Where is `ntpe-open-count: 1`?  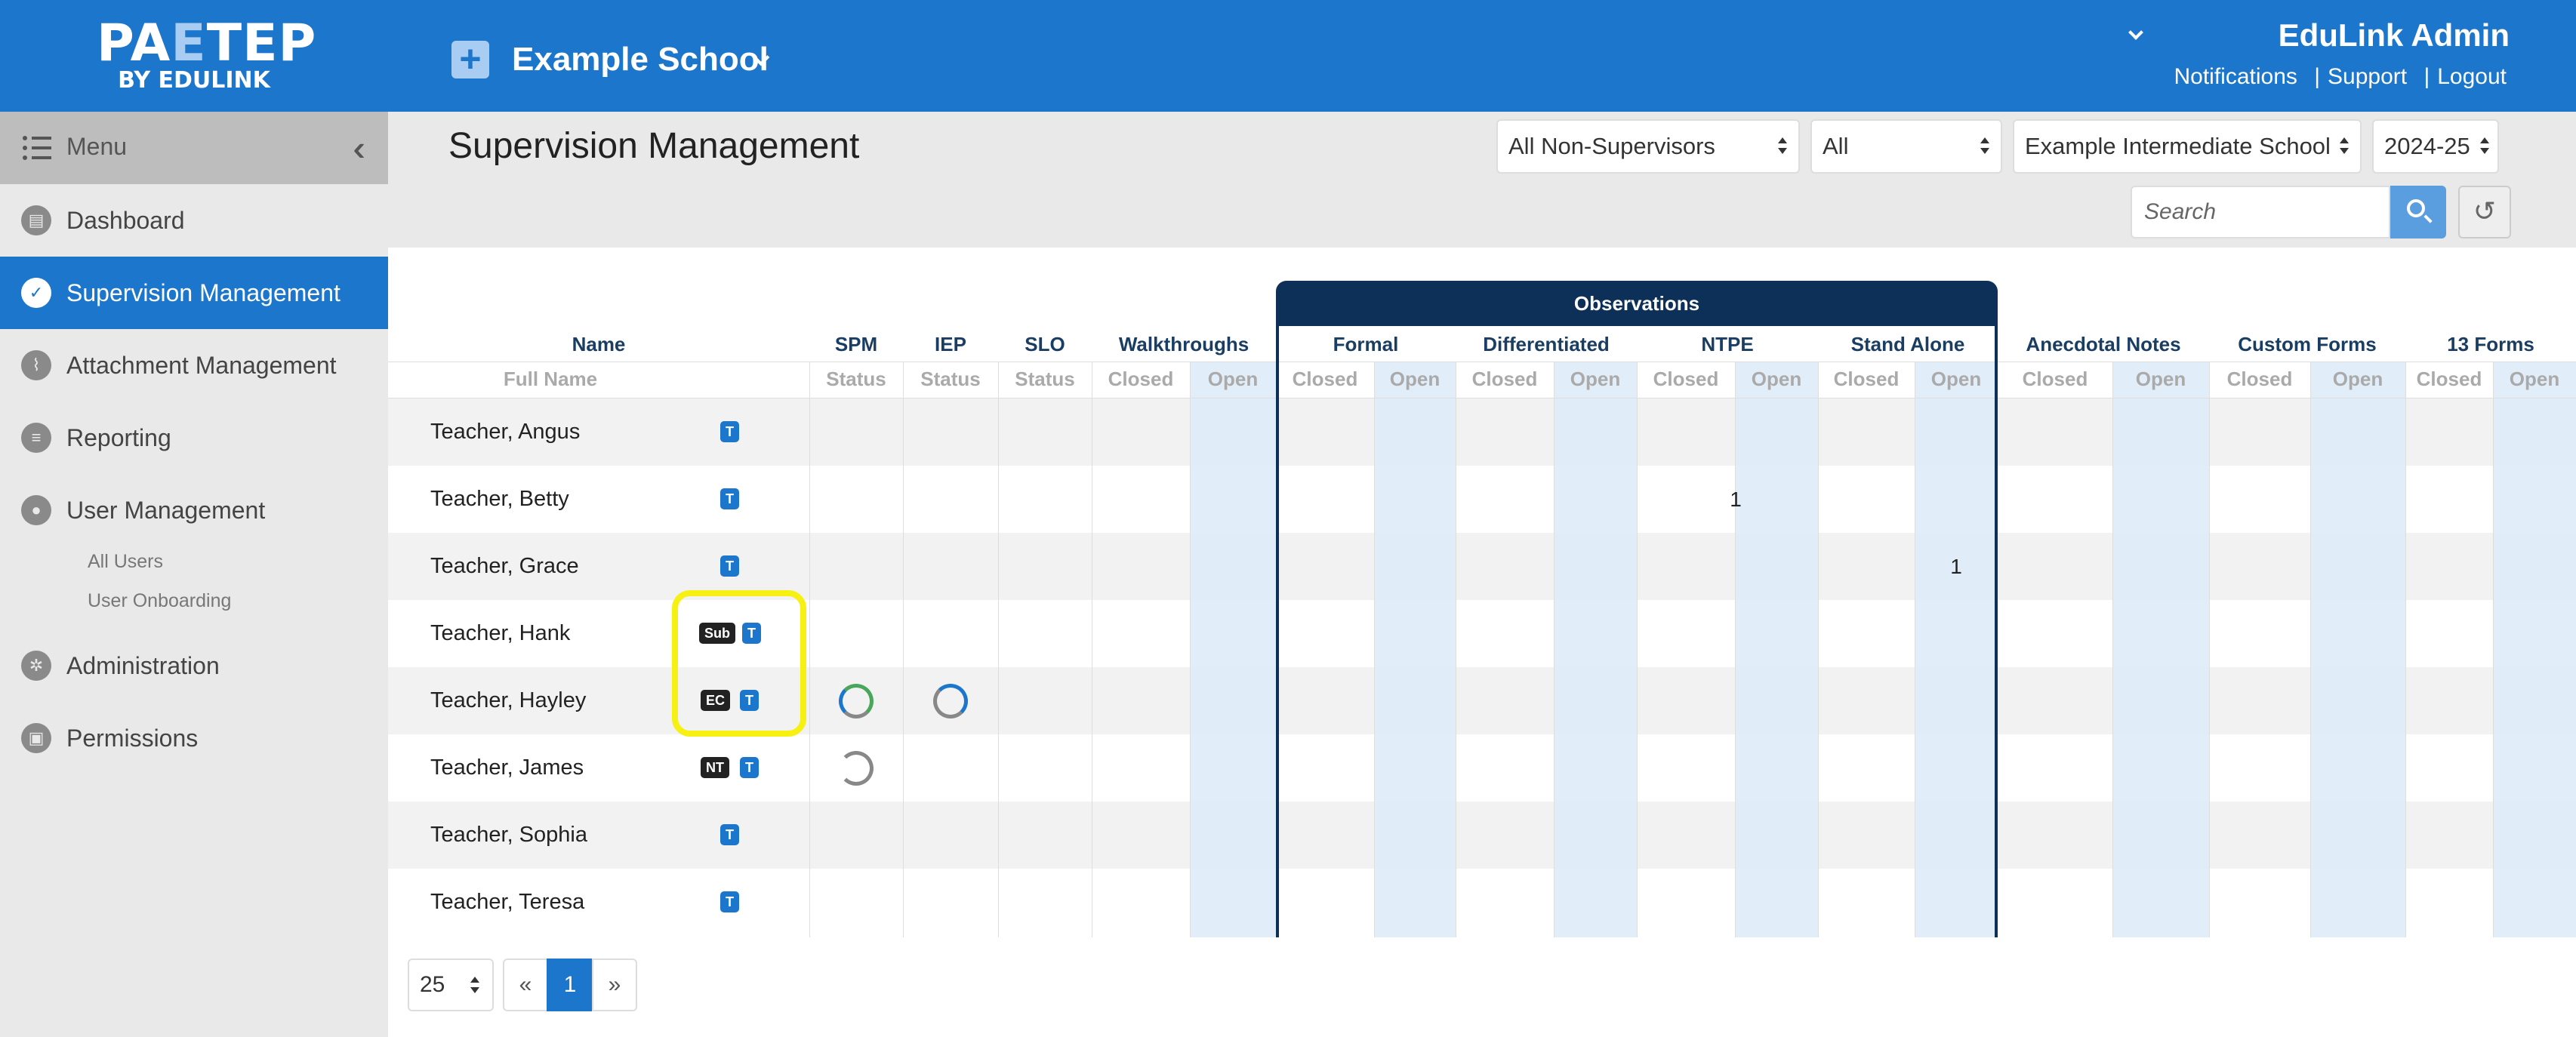
ntpe-open-count: 1 is located at coordinates (1735, 499).